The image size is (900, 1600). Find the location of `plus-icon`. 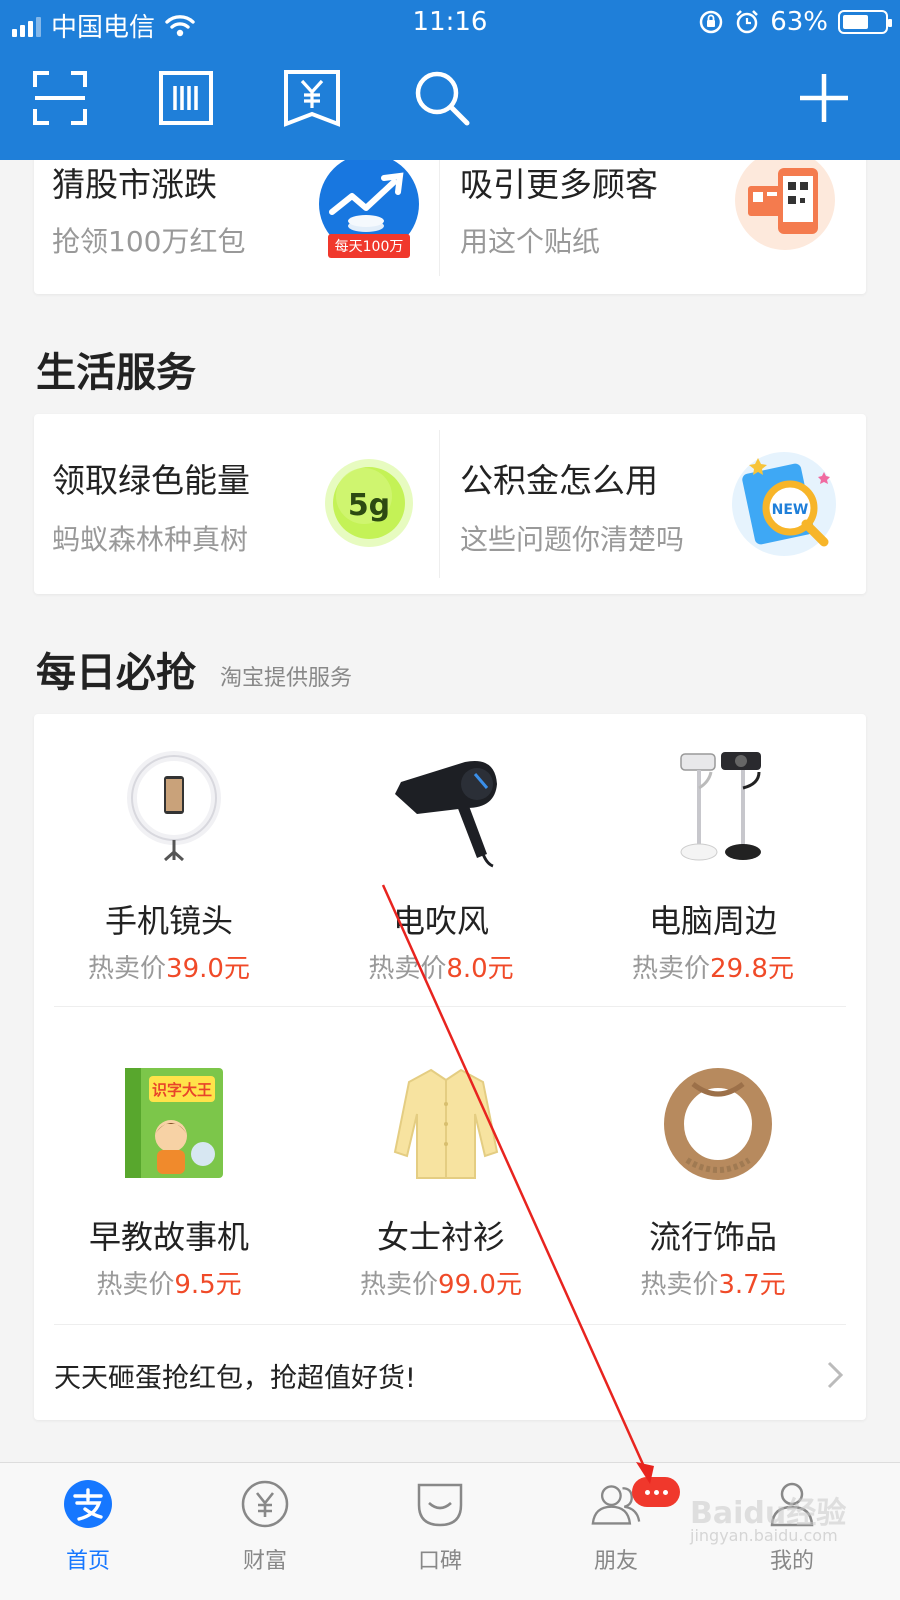

plus-icon is located at coordinates (824, 98).